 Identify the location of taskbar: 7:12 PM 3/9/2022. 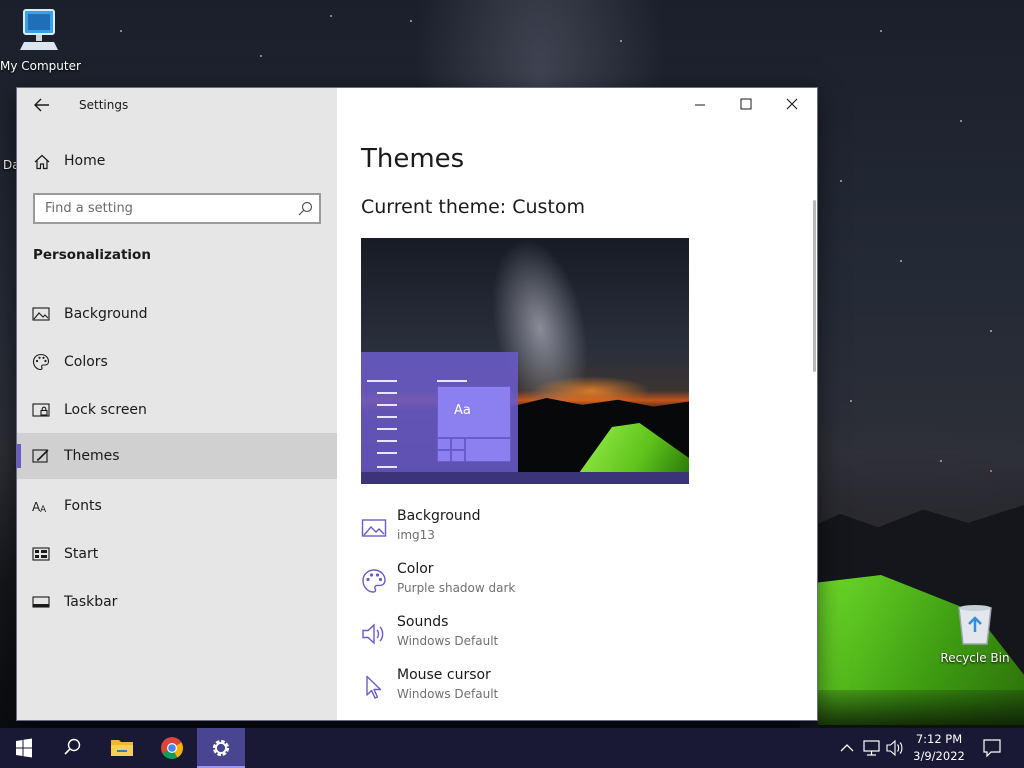
(512, 748).